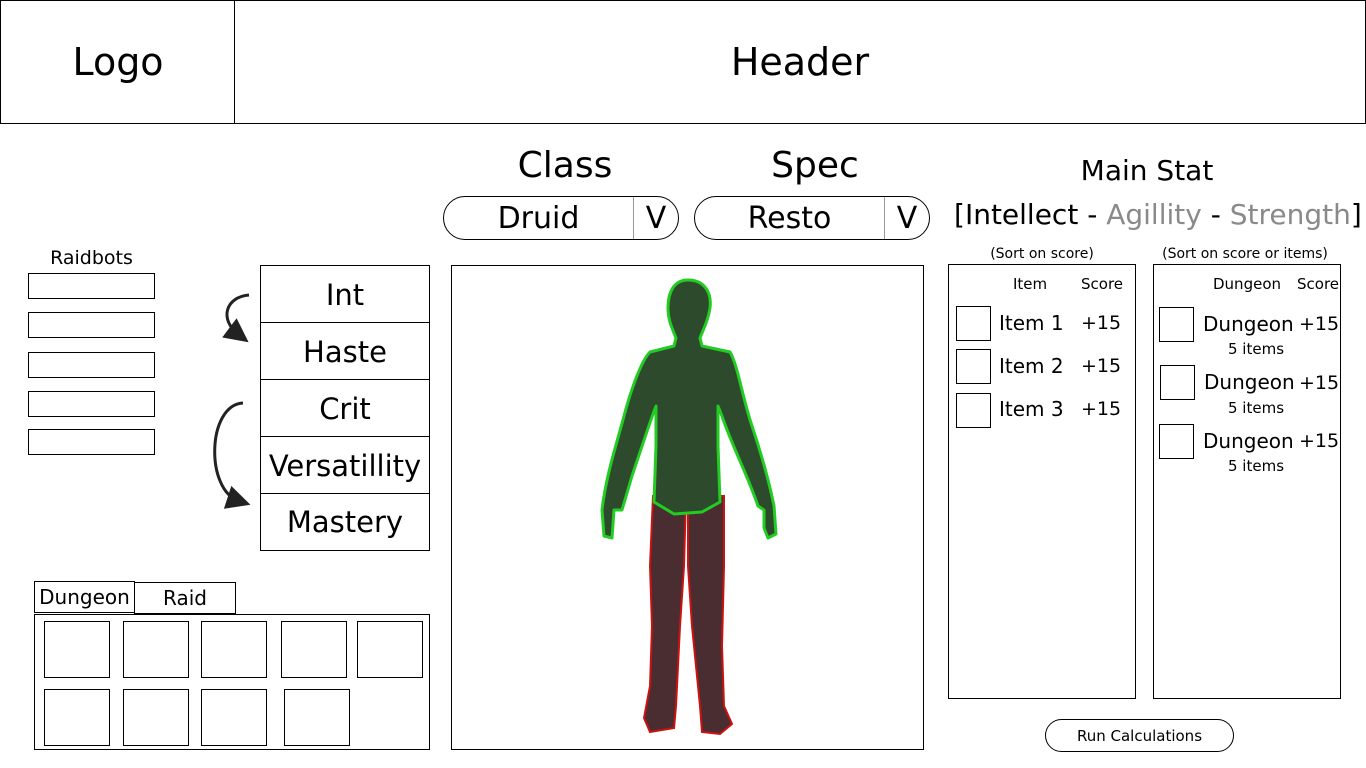 The width and height of the screenshot is (1366, 768). What do you see at coordinates (1031, 409) in the screenshot?
I see `item-name: Item 3` at bounding box center [1031, 409].